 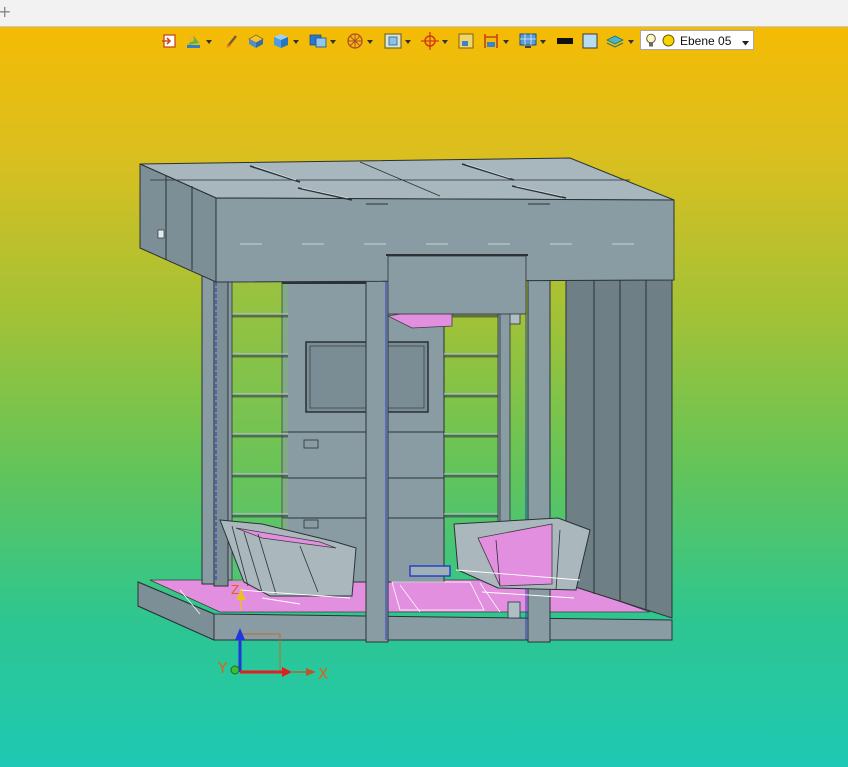 What do you see at coordinates (222, 668) in the screenshot?
I see `y-axis-label: Y` at bounding box center [222, 668].